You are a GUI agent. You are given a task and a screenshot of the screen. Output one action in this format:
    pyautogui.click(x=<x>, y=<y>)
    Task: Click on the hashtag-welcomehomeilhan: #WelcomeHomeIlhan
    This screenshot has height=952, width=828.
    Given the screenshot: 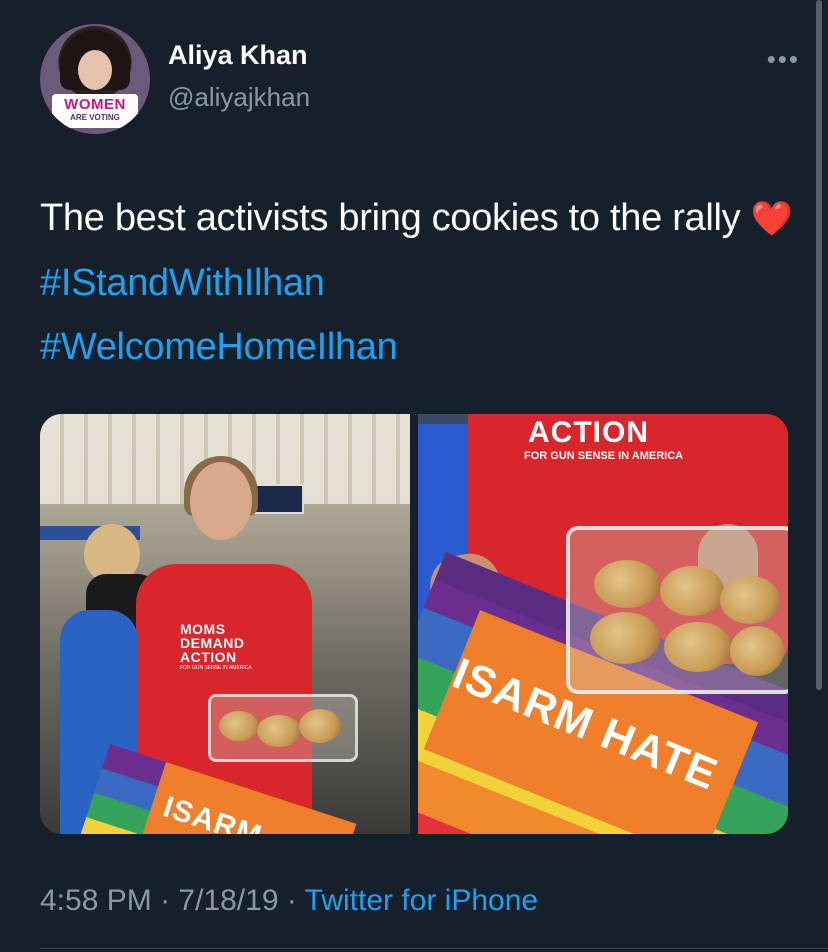 What is the action you would take?
    pyautogui.click(x=219, y=347)
    